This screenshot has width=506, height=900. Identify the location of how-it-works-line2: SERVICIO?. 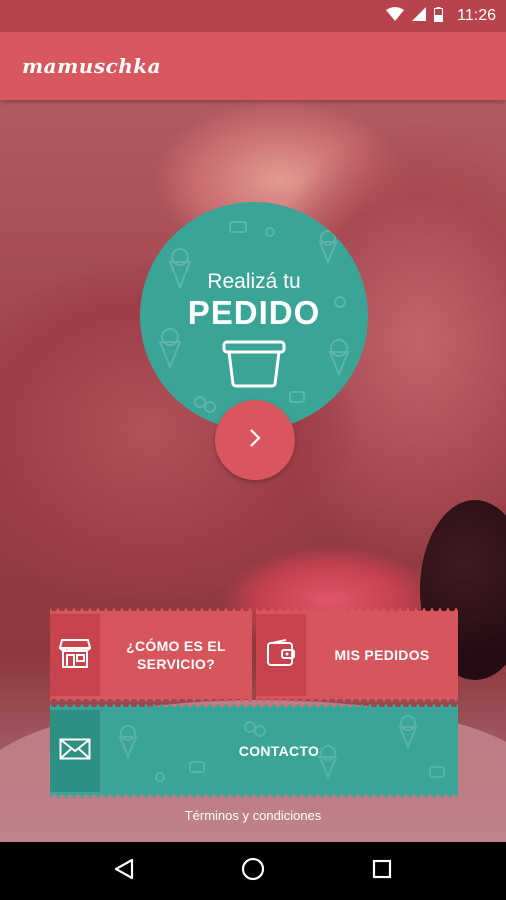
(176, 664).